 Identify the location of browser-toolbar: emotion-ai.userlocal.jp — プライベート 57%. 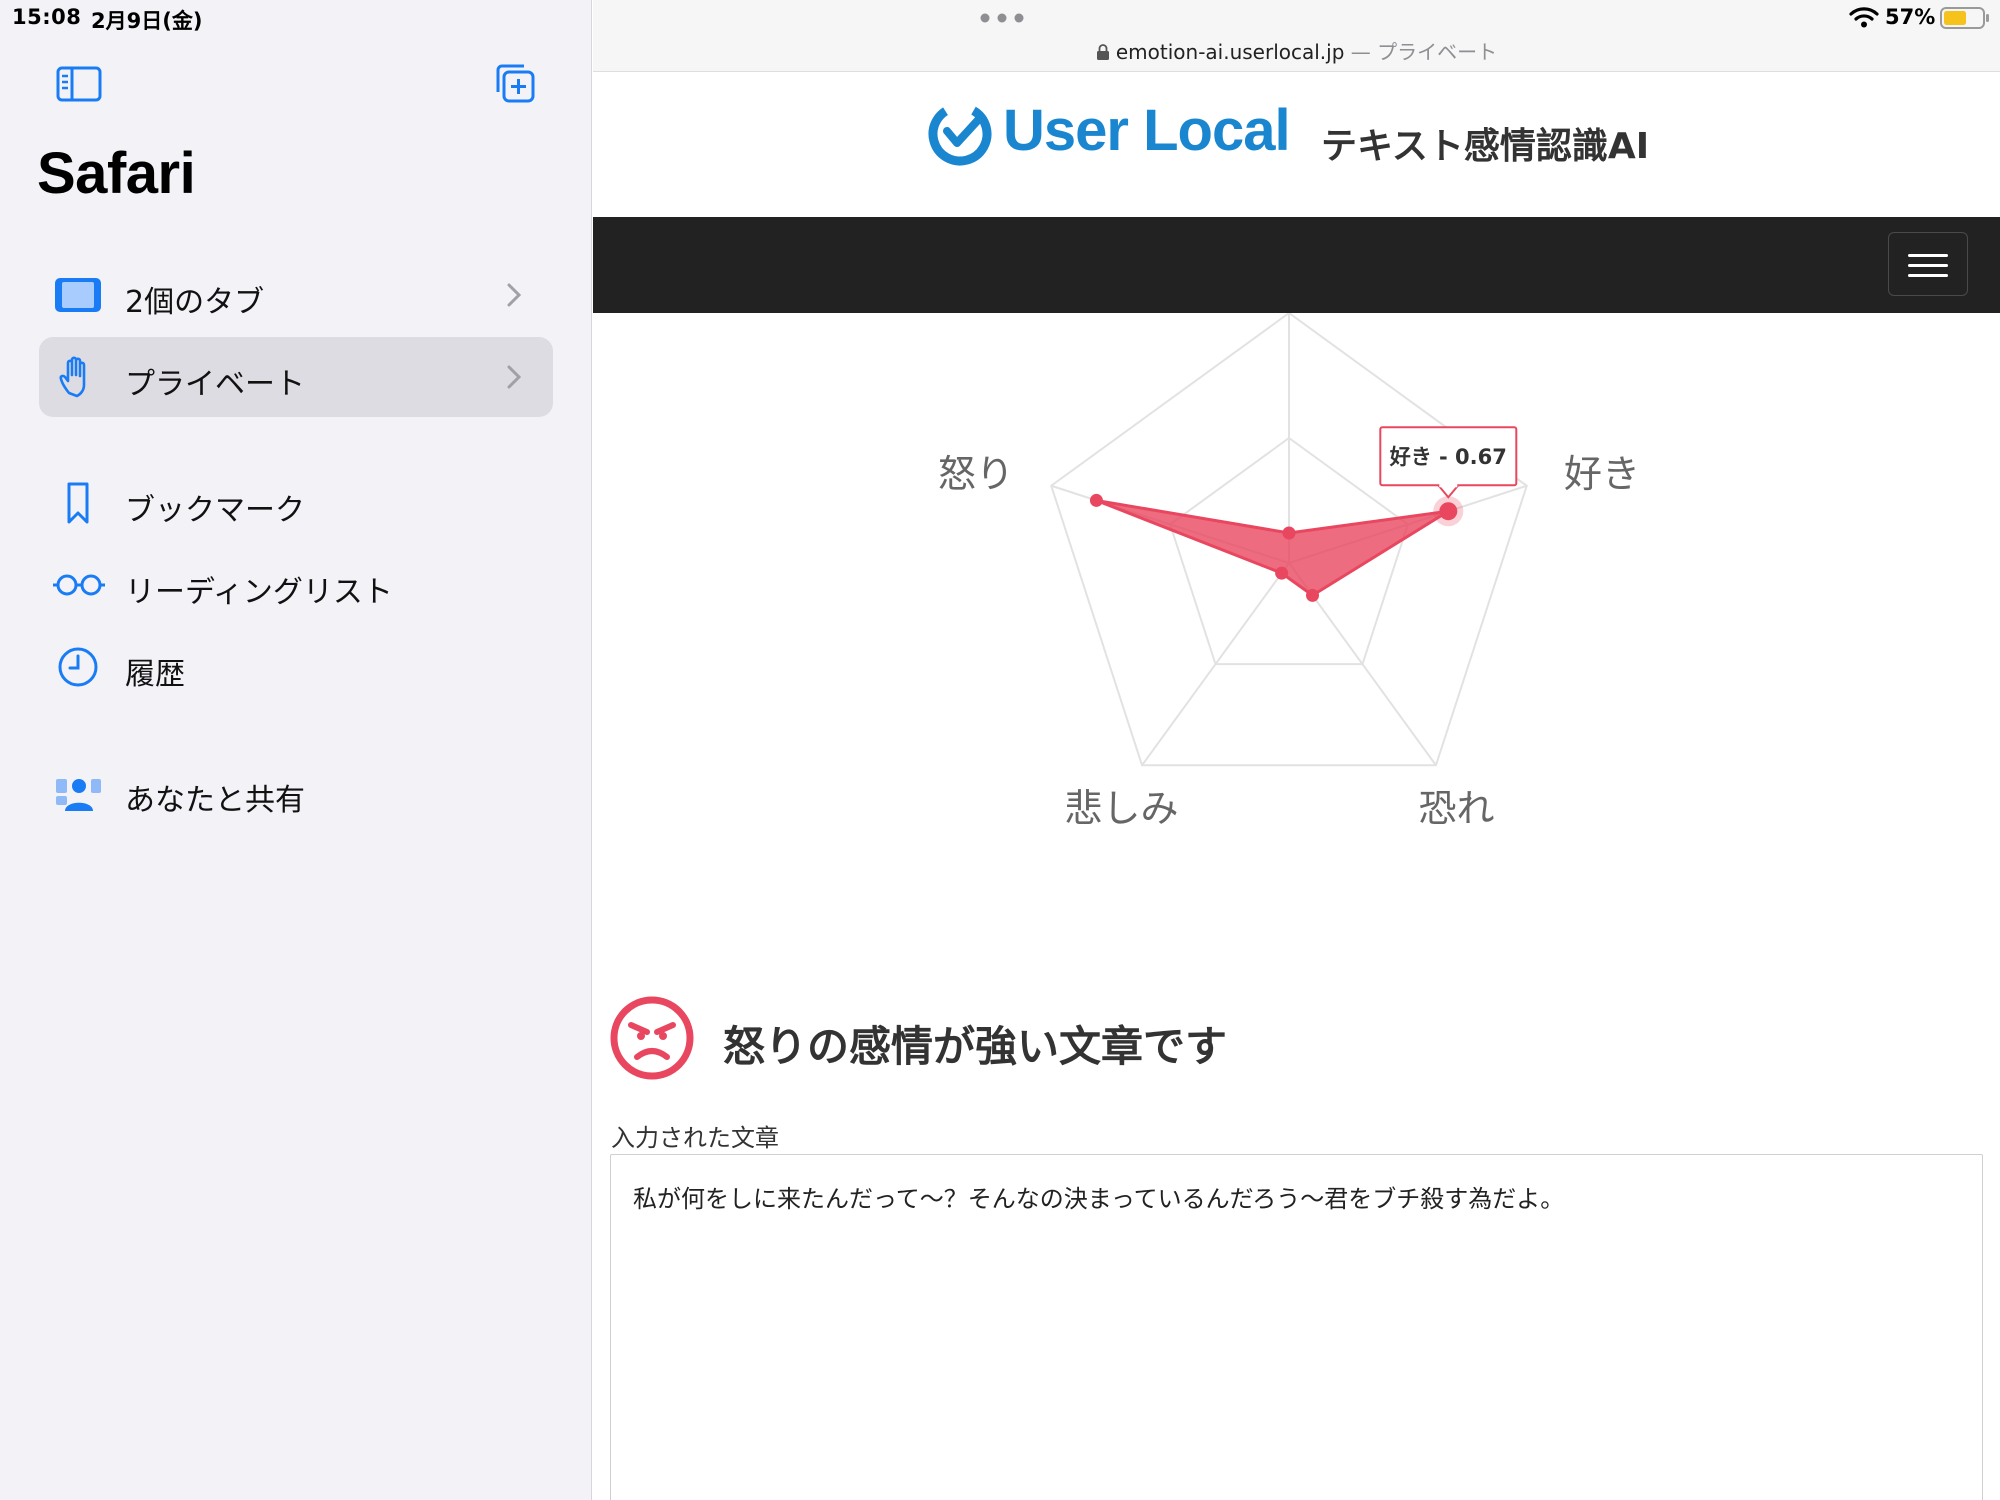
(1296, 36).